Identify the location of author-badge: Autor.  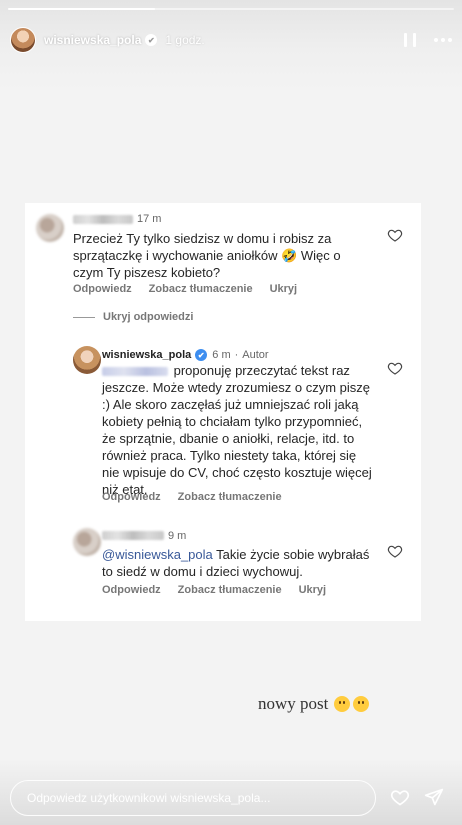
(255, 355).